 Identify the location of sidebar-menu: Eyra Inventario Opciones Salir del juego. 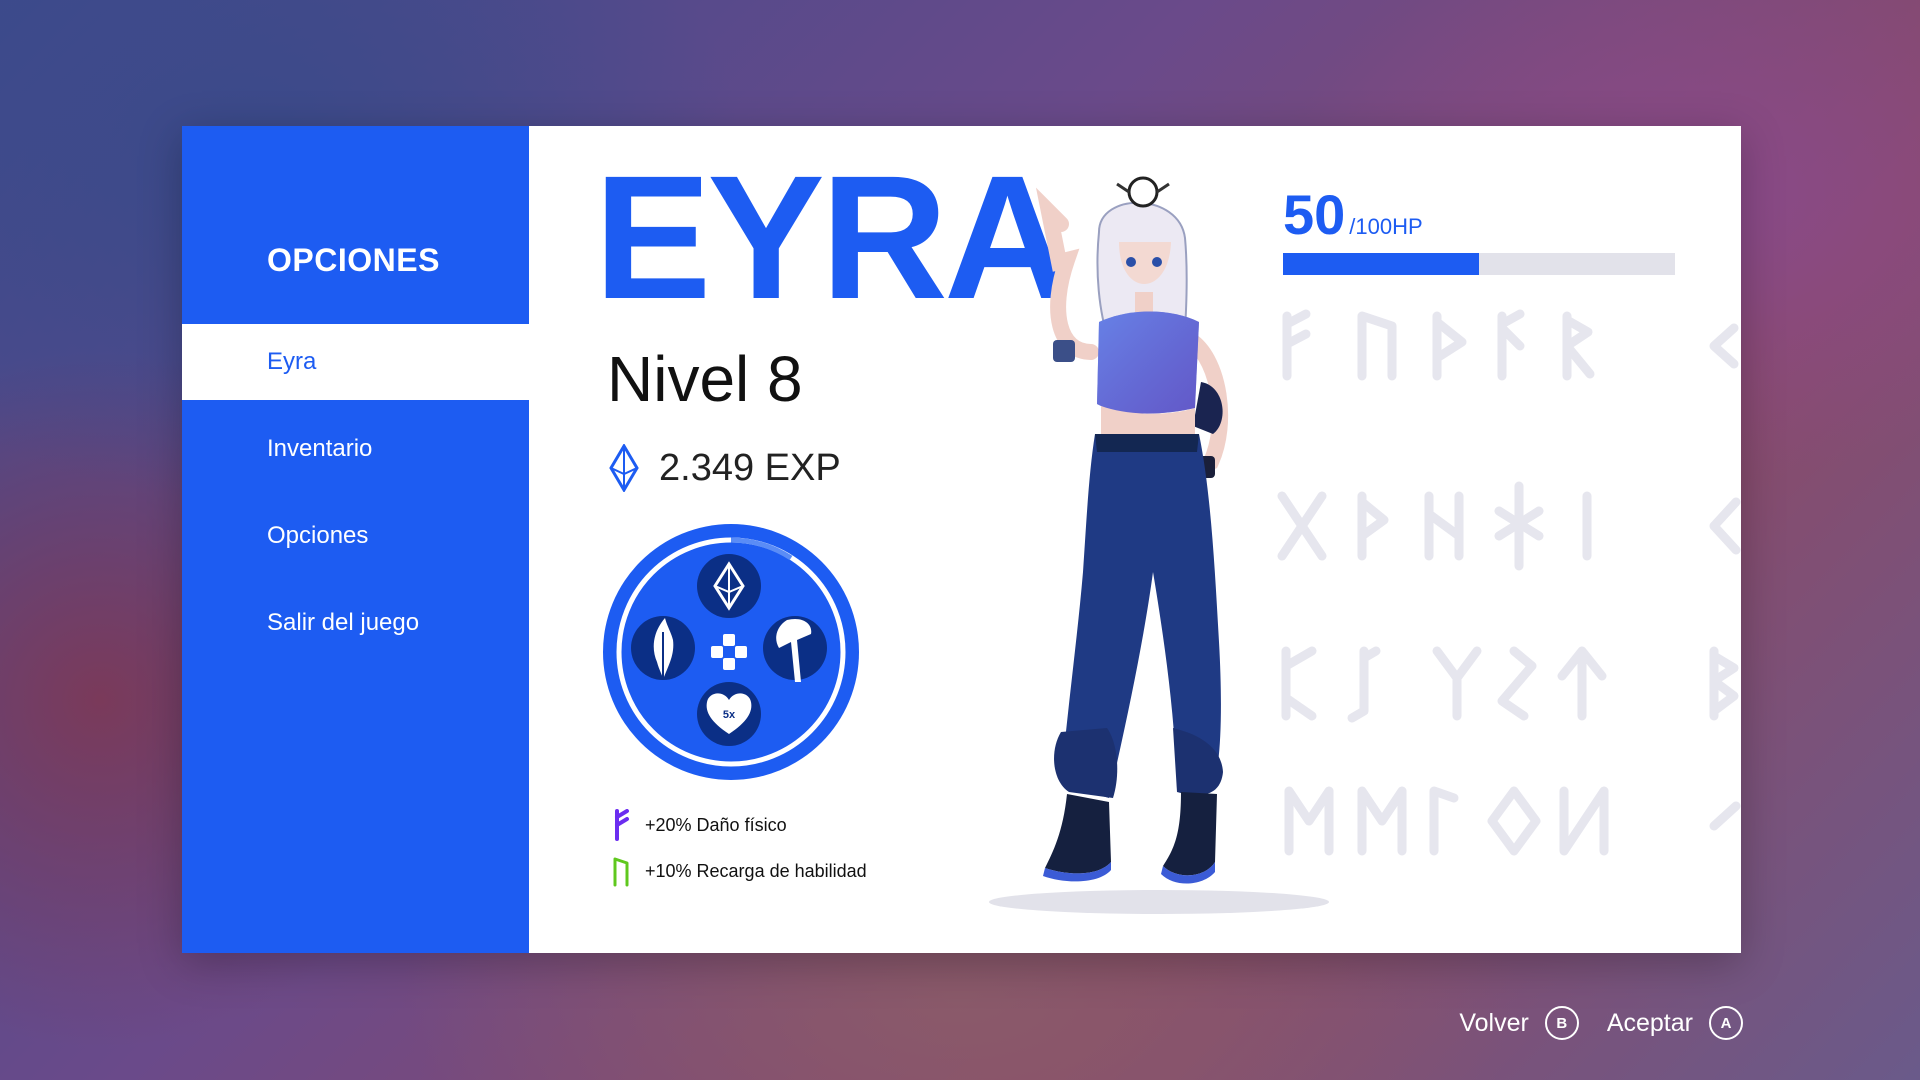
(355, 498).